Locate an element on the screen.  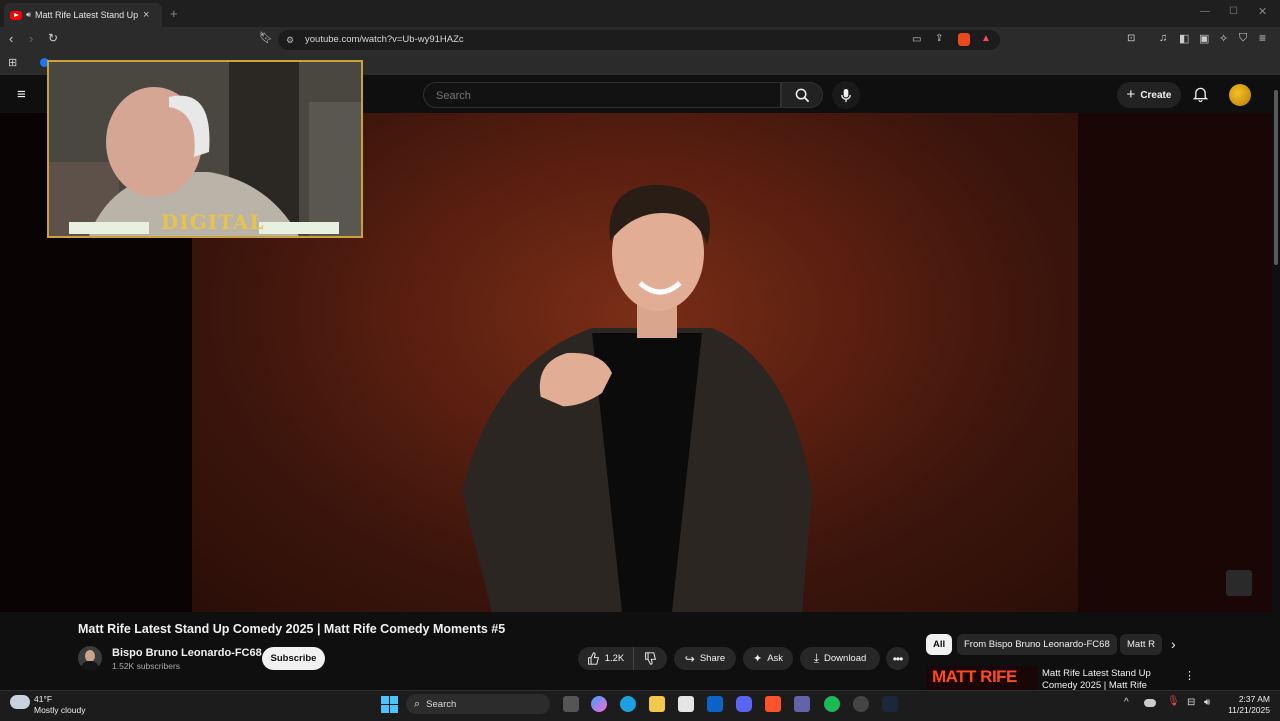
ask-button: ✦ Ask is located at coordinates (768, 658).